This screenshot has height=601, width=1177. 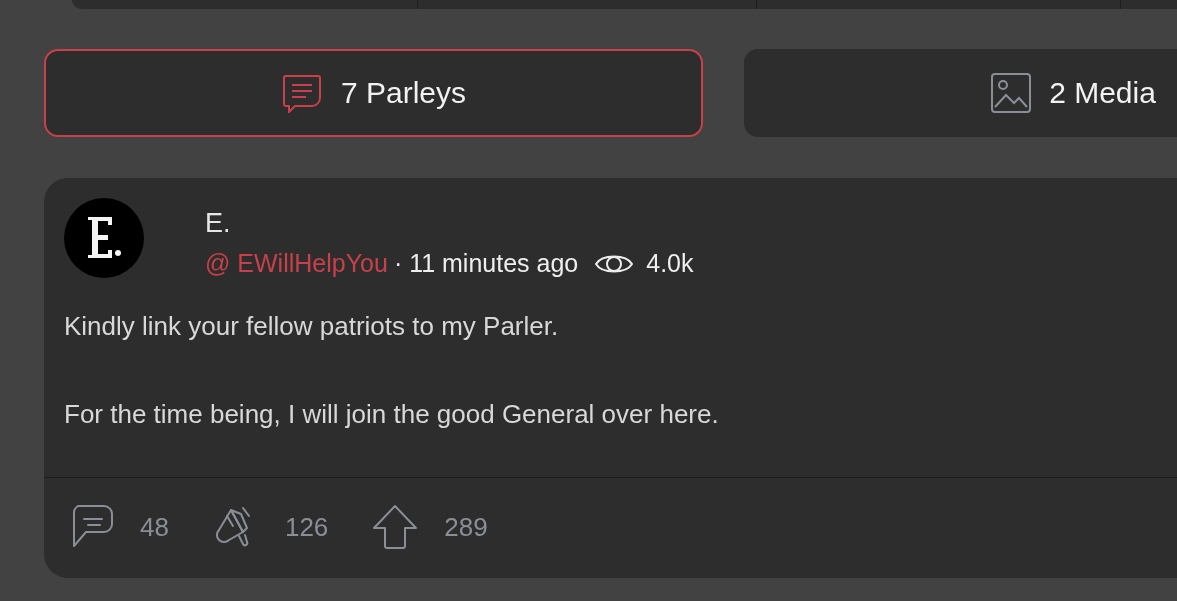 I want to click on action-button: 289, so click(x=430, y=527).